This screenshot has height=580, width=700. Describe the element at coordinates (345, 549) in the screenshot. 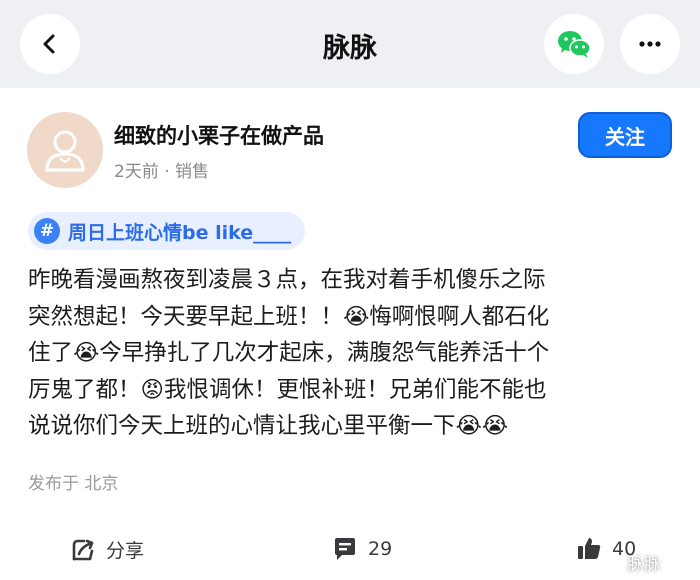

I see `comment-icon` at that location.